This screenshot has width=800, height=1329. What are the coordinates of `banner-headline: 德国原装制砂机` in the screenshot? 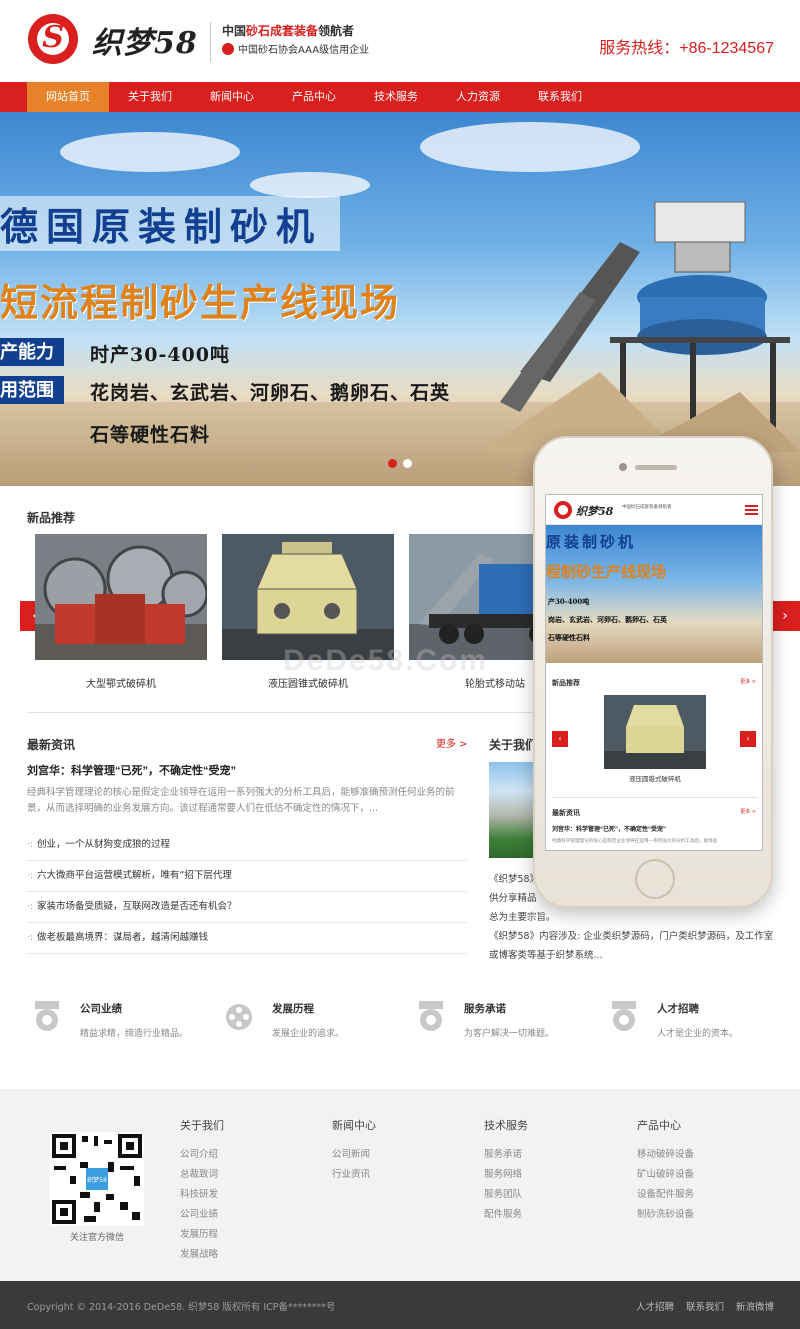 It's located at (170, 223).